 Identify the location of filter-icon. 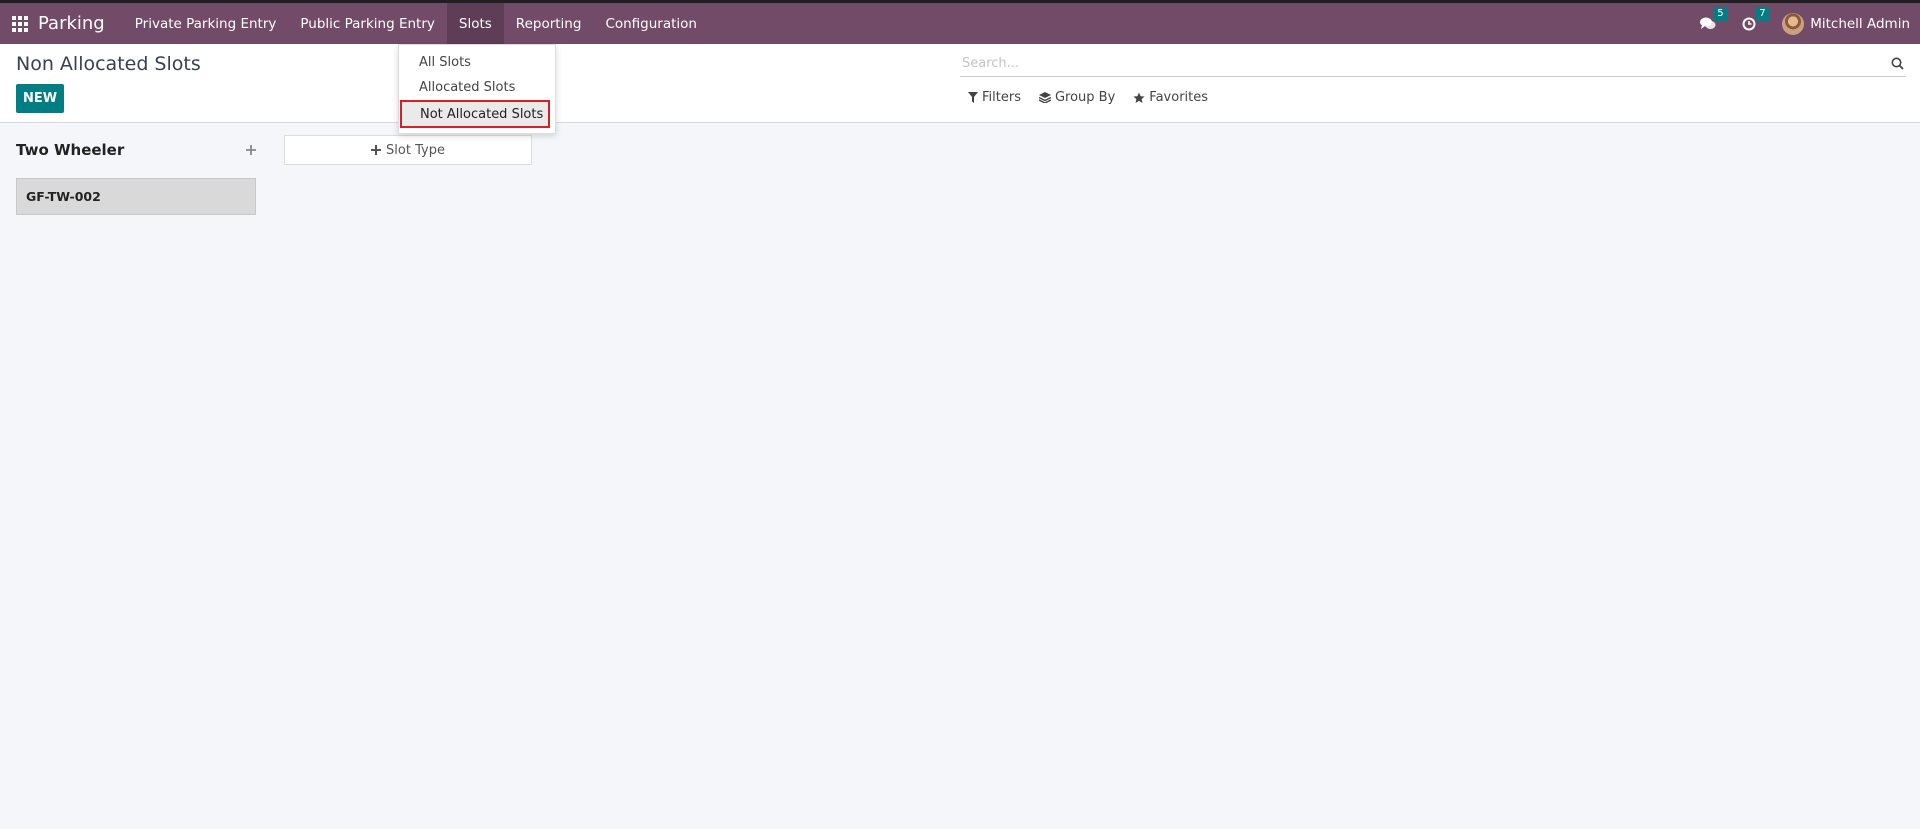
(973, 97).